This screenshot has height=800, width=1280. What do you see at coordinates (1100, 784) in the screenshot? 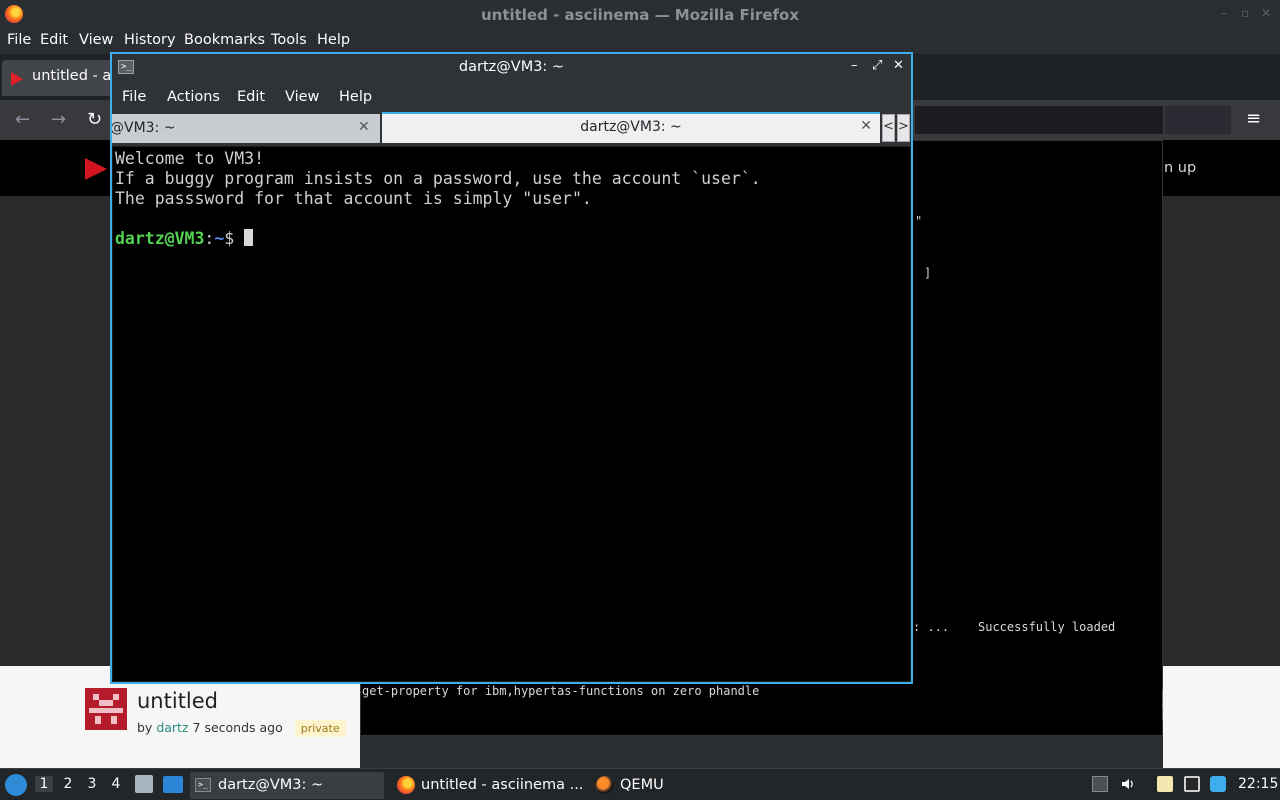
I see `tray-expand-icon` at bounding box center [1100, 784].